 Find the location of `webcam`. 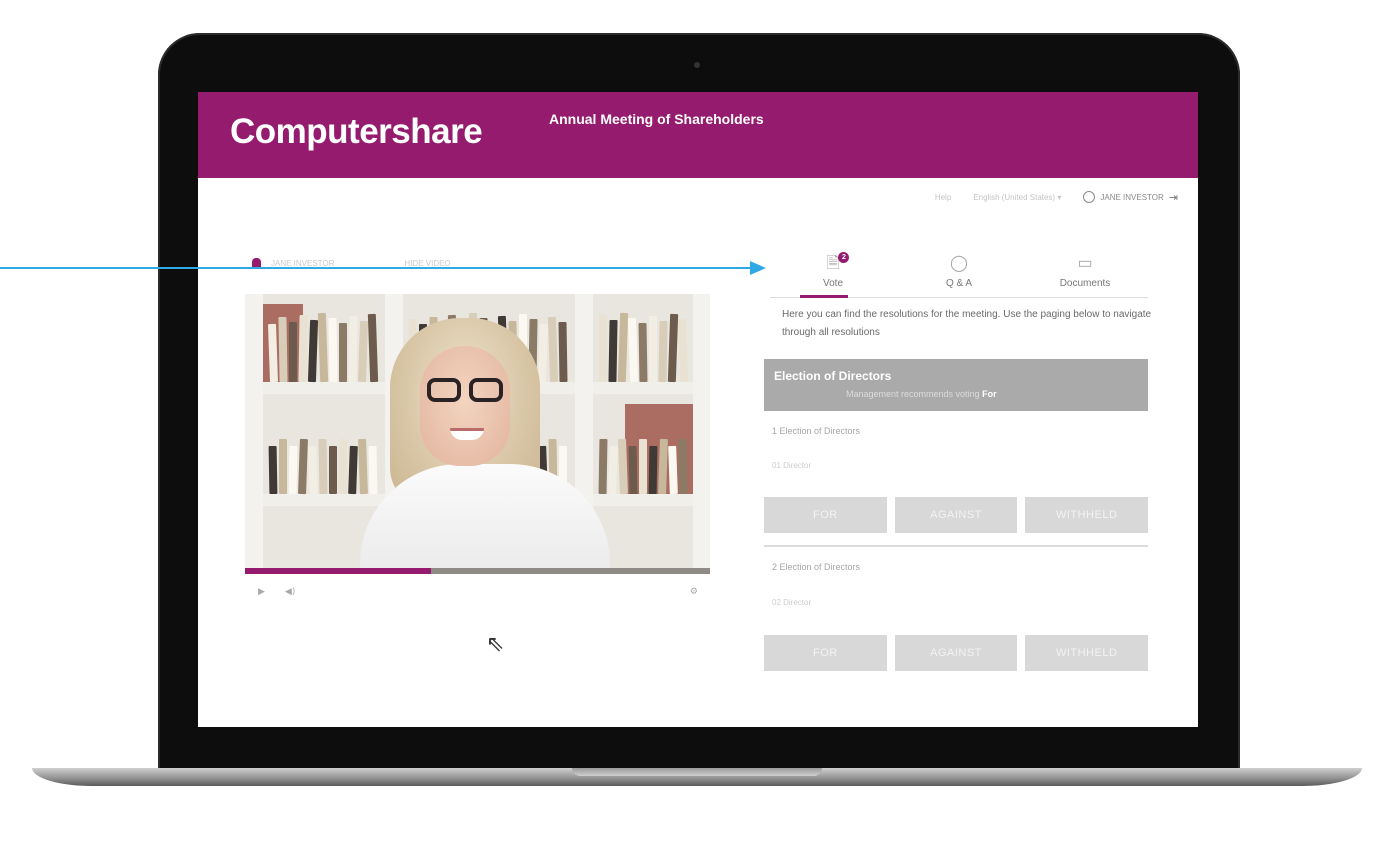

webcam is located at coordinates (697, 65).